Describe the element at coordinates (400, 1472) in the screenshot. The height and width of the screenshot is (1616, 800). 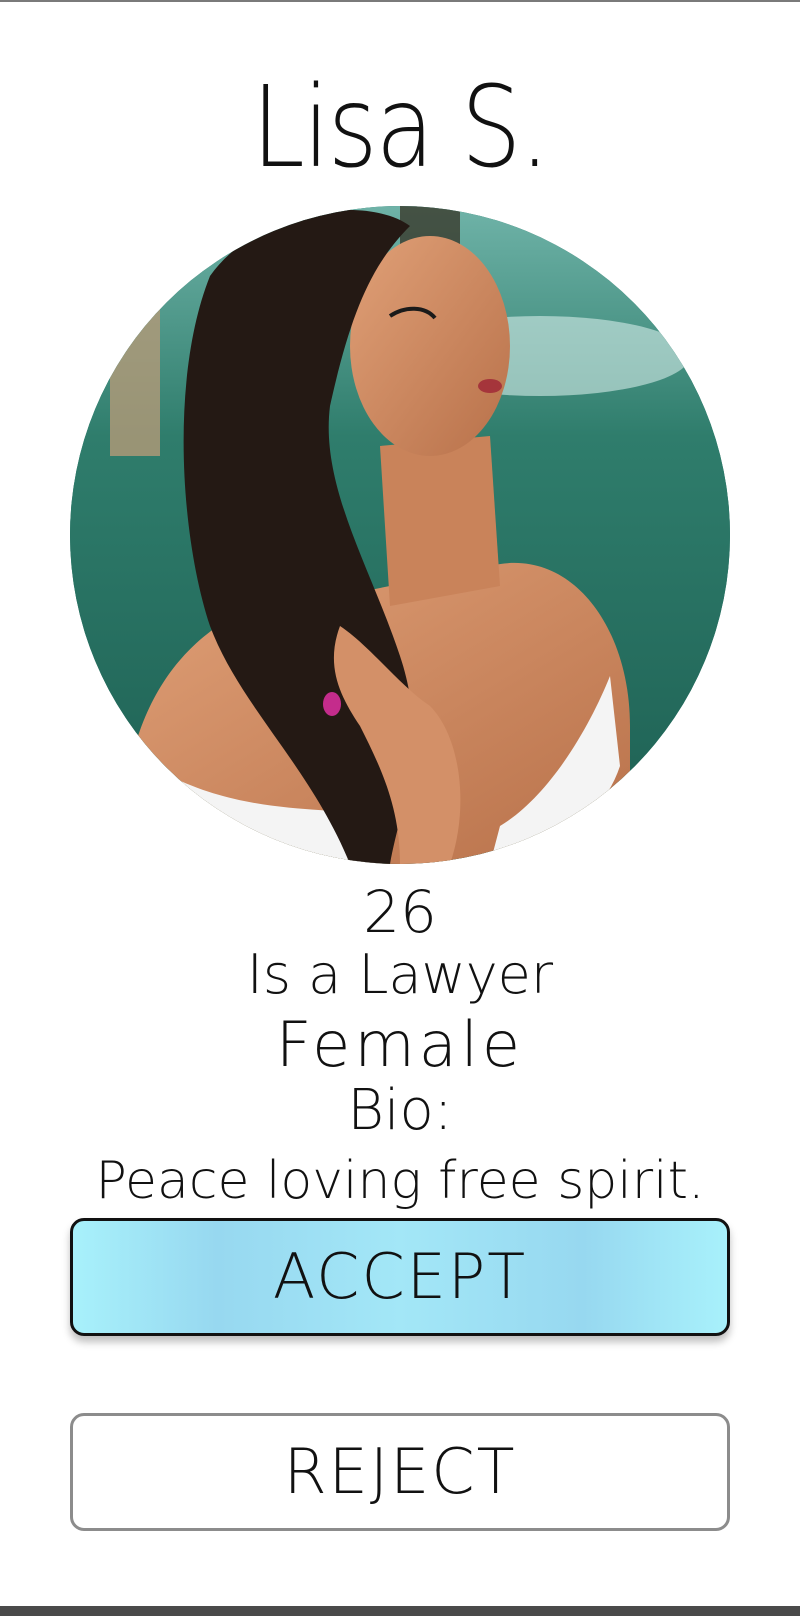
I see `reject-button: REJECT` at that location.